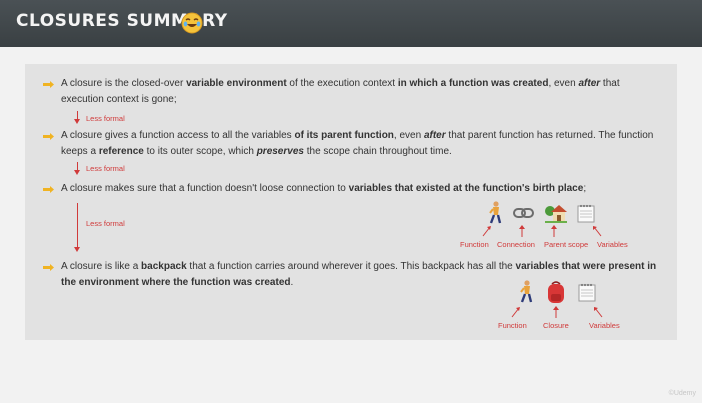 This screenshot has width=702, height=403. I want to click on bullet-2-run: after, so click(434, 135).